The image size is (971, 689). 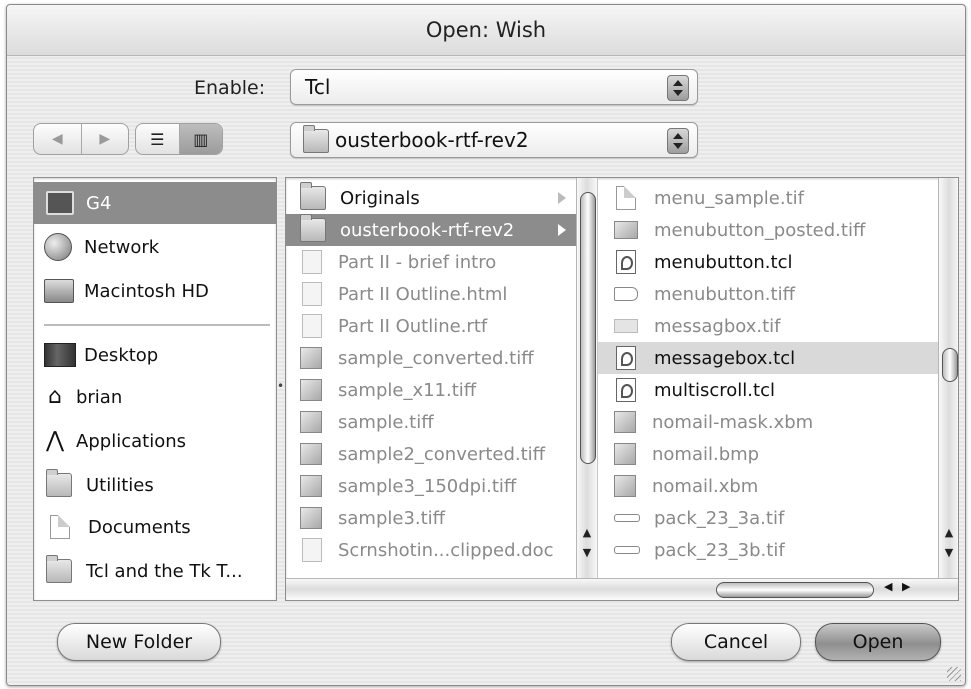 What do you see at coordinates (778, 486) in the screenshot?
I see `list-item: nomail.xbm` at bounding box center [778, 486].